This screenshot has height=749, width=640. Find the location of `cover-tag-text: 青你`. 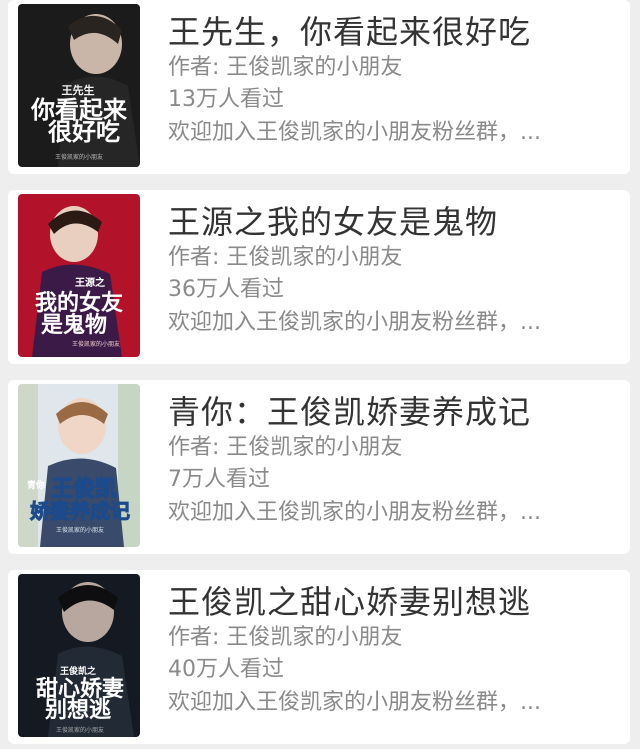

cover-tag-text: 青你 is located at coordinates (36, 485).